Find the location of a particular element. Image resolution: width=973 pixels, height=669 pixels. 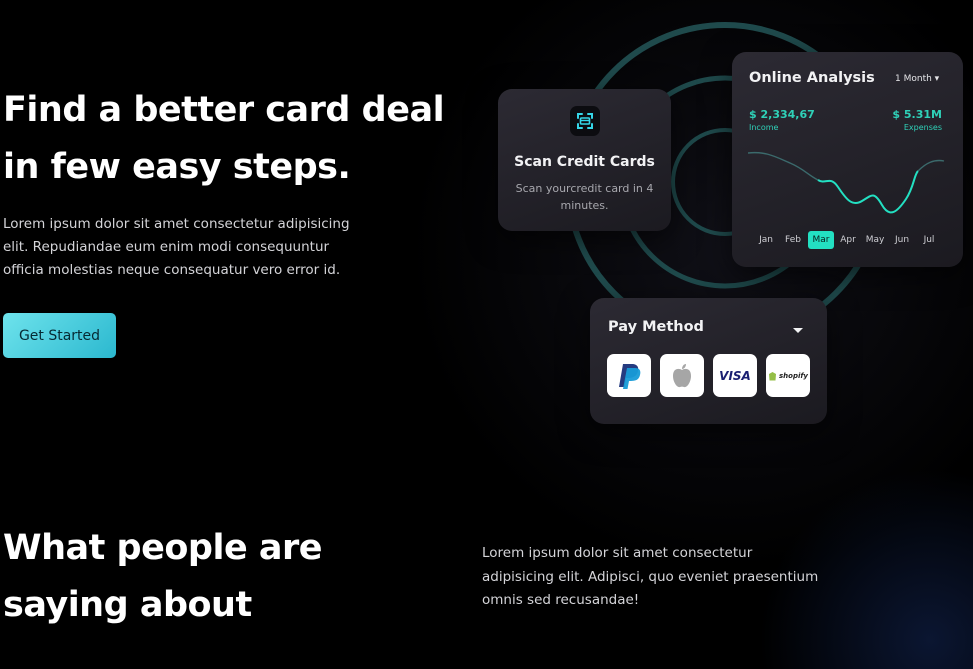

get-started-button: Get Started is located at coordinates (59, 335).